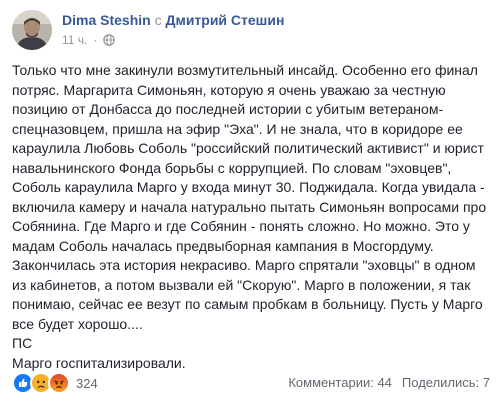 Image resolution: width=497 pixels, height=405 pixels. I want to click on post-text-line: ПС, so click(22, 343).